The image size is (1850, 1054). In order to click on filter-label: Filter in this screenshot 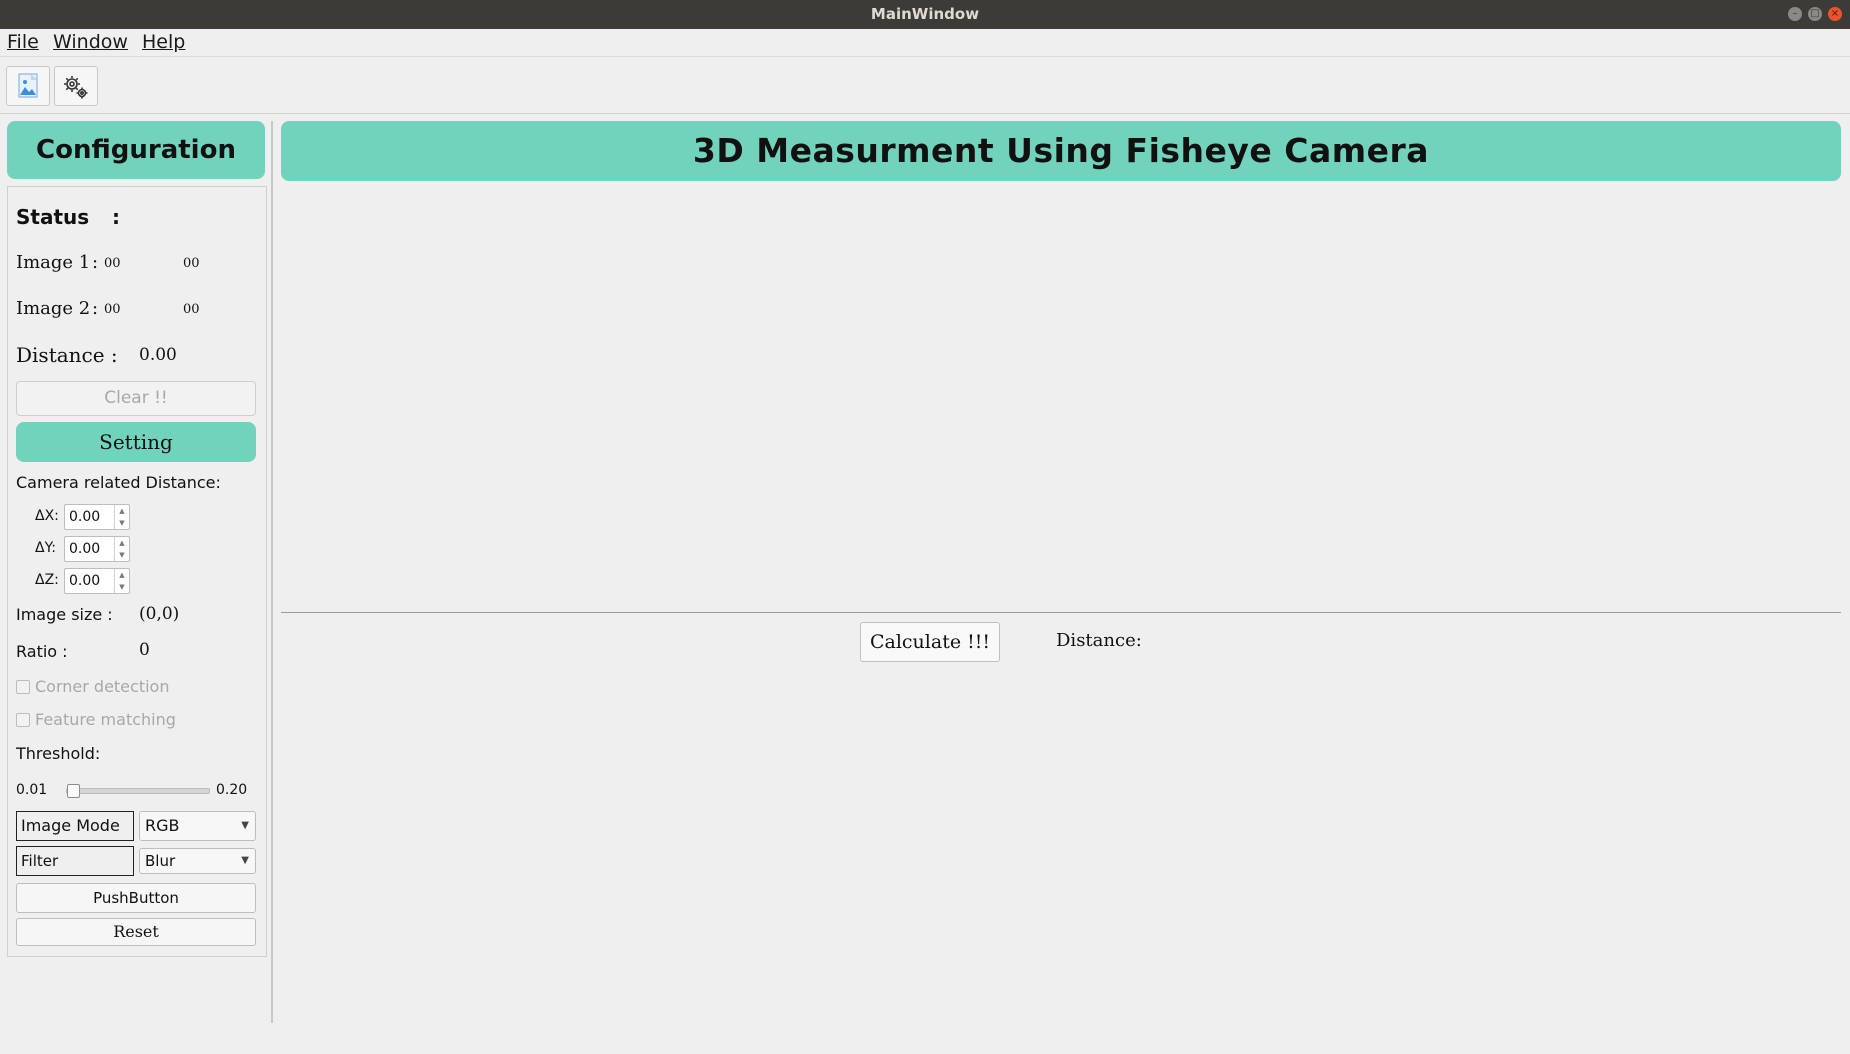, I will do `click(75, 861)`.